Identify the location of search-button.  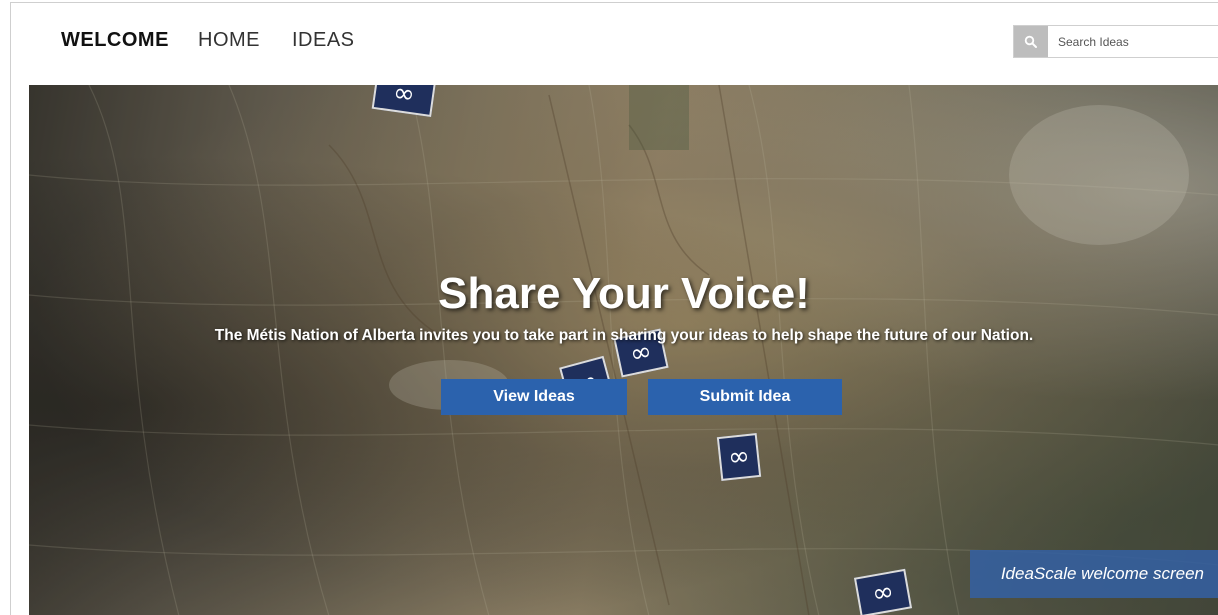
(1031, 41).